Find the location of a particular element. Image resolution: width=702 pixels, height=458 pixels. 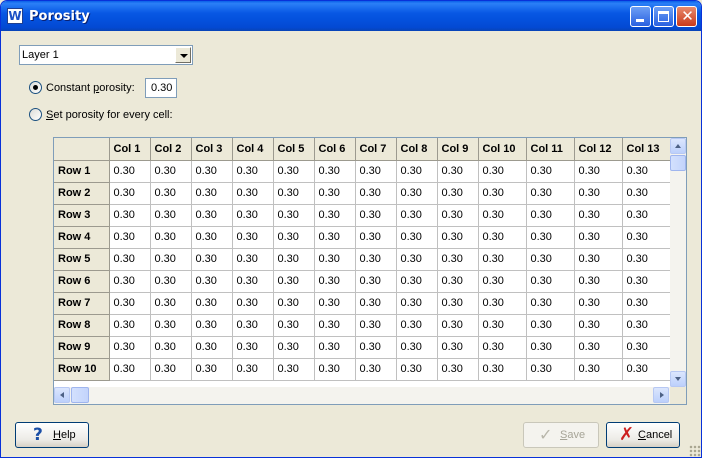

resize-grip is located at coordinates (695, 451).